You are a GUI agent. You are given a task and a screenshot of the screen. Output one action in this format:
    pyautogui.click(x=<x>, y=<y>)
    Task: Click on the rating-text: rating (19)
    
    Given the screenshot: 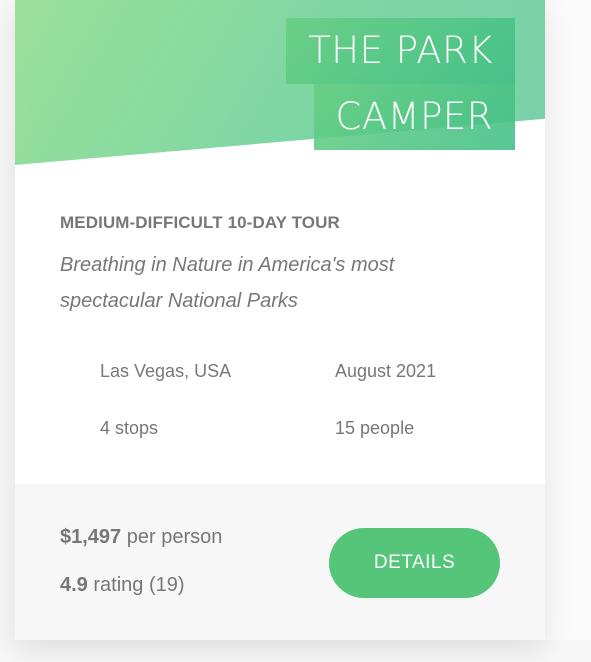 What is the action you would take?
    pyautogui.click(x=139, y=585)
    